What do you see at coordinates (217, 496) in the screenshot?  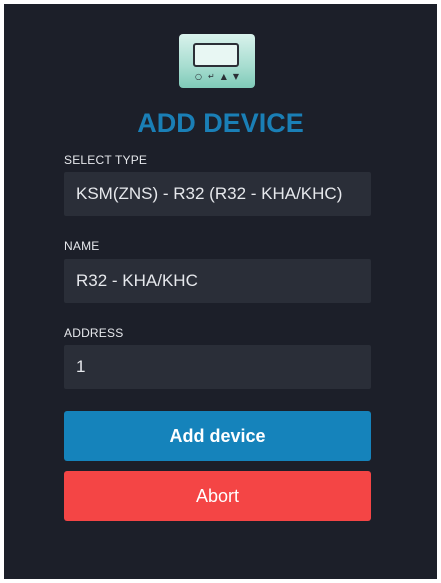 I see `abort-button: Abort` at bounding box center [217, 496].